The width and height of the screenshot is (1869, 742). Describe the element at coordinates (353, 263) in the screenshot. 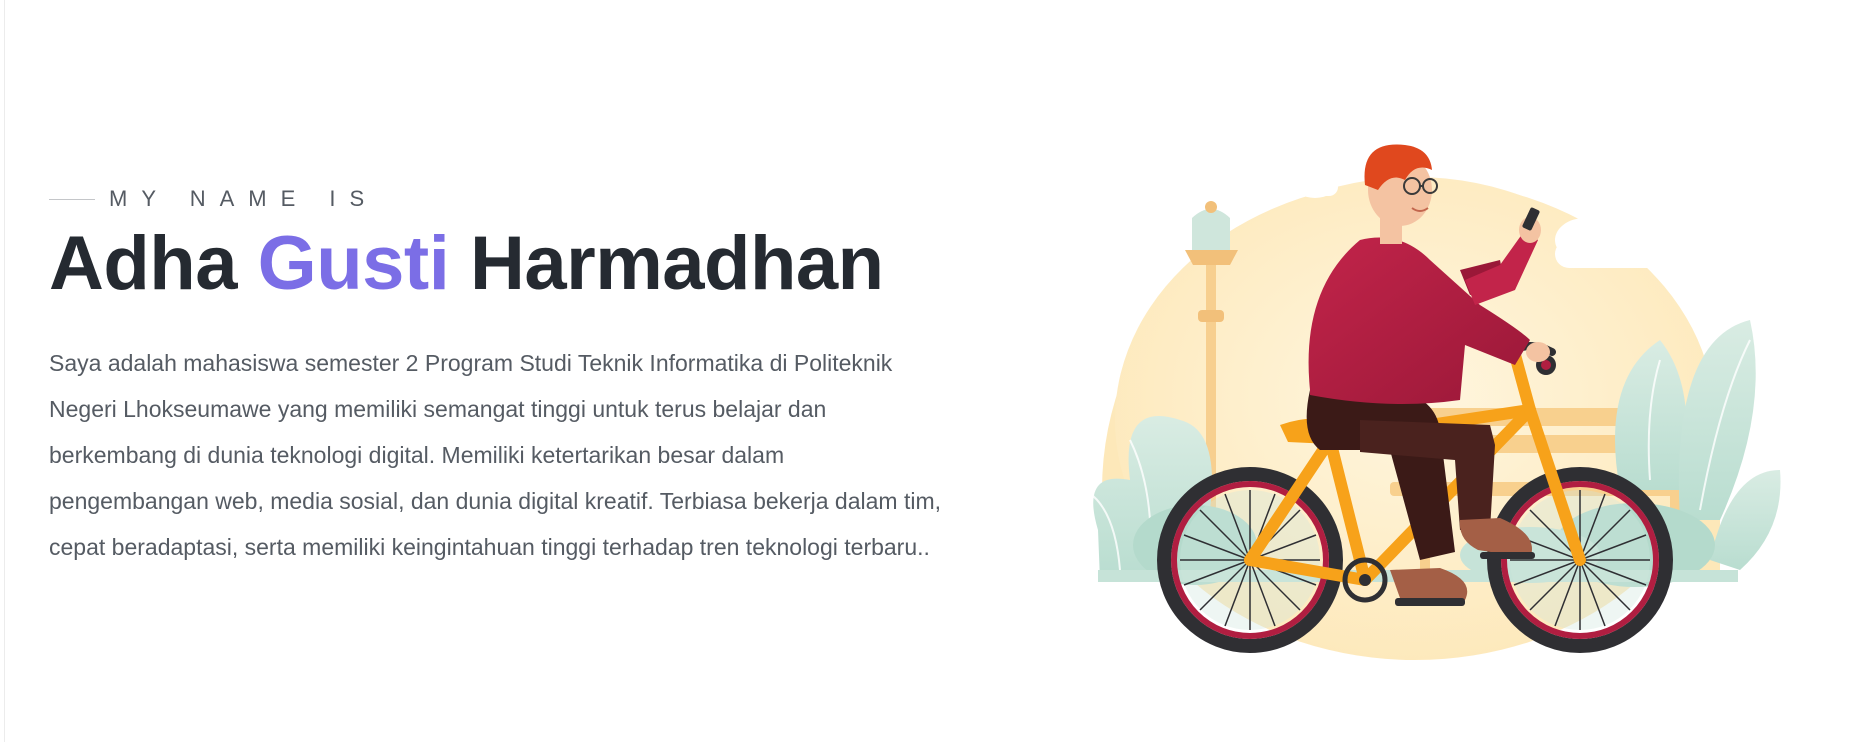

I see `name-middle-accent: Gusti` at that location.